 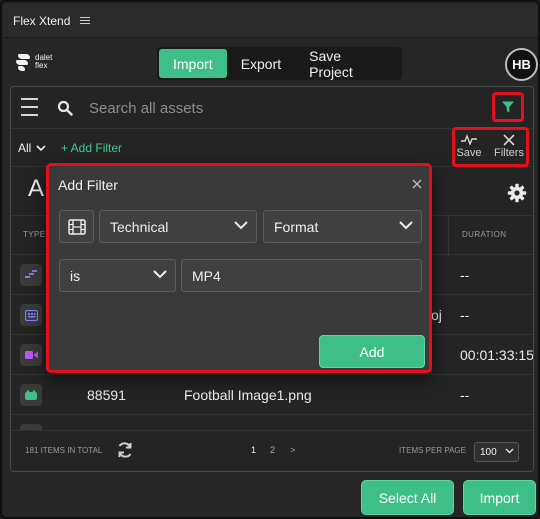 What do you see at coordinates (31, 315) in the screenshot?
I see `image-sequence-type-icon` at bounding box center [31, 315].